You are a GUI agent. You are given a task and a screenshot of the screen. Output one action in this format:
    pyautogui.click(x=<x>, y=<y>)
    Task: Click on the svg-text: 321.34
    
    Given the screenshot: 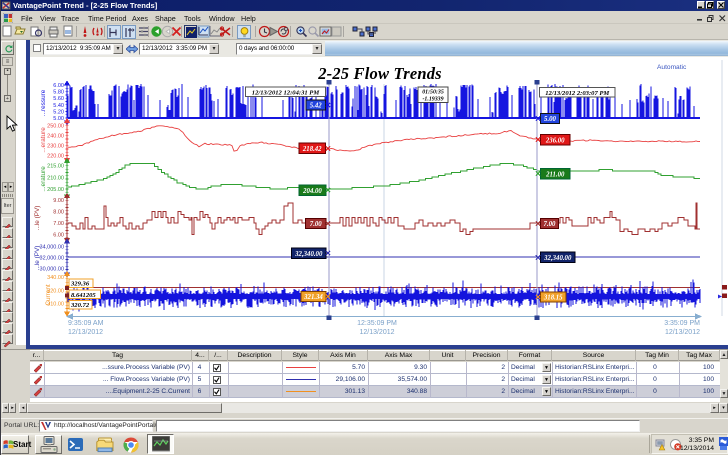 What is the action you would take?
    pyautogui.click(x=313, y=297)
    